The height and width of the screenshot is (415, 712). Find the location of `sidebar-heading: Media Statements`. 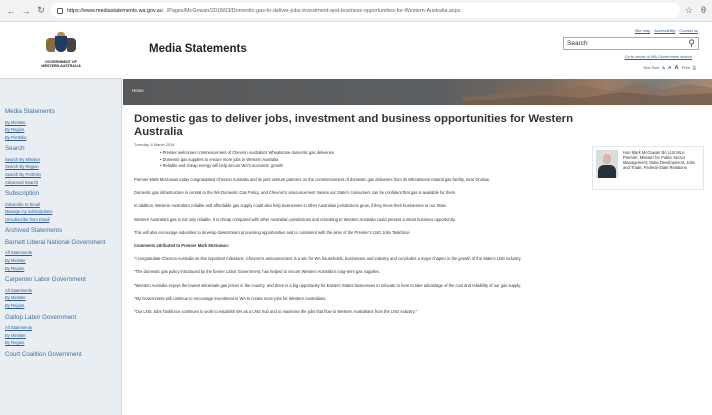

sidebar-heading: Media Statements is located at coordinates (61, 112).